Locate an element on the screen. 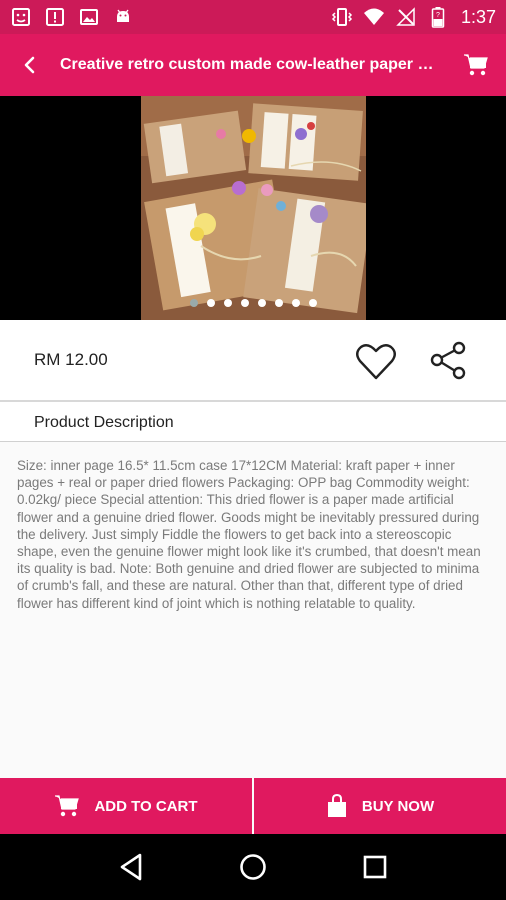 The image size is (506, 900). heart-icon is located at coordinates (376, 362).